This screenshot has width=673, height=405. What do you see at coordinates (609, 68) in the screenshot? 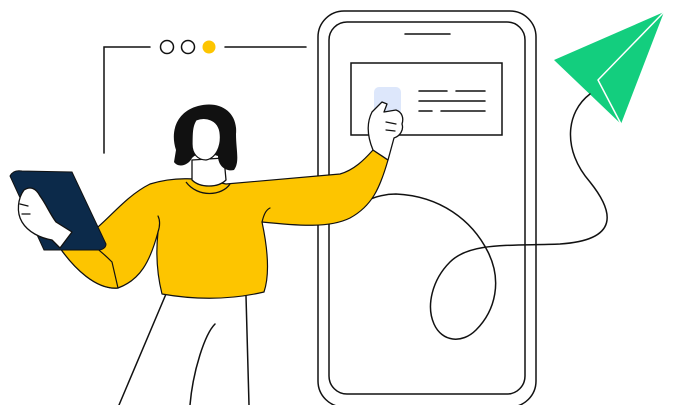
I see `paper-plane-icon` at bounding box center [609, 68].